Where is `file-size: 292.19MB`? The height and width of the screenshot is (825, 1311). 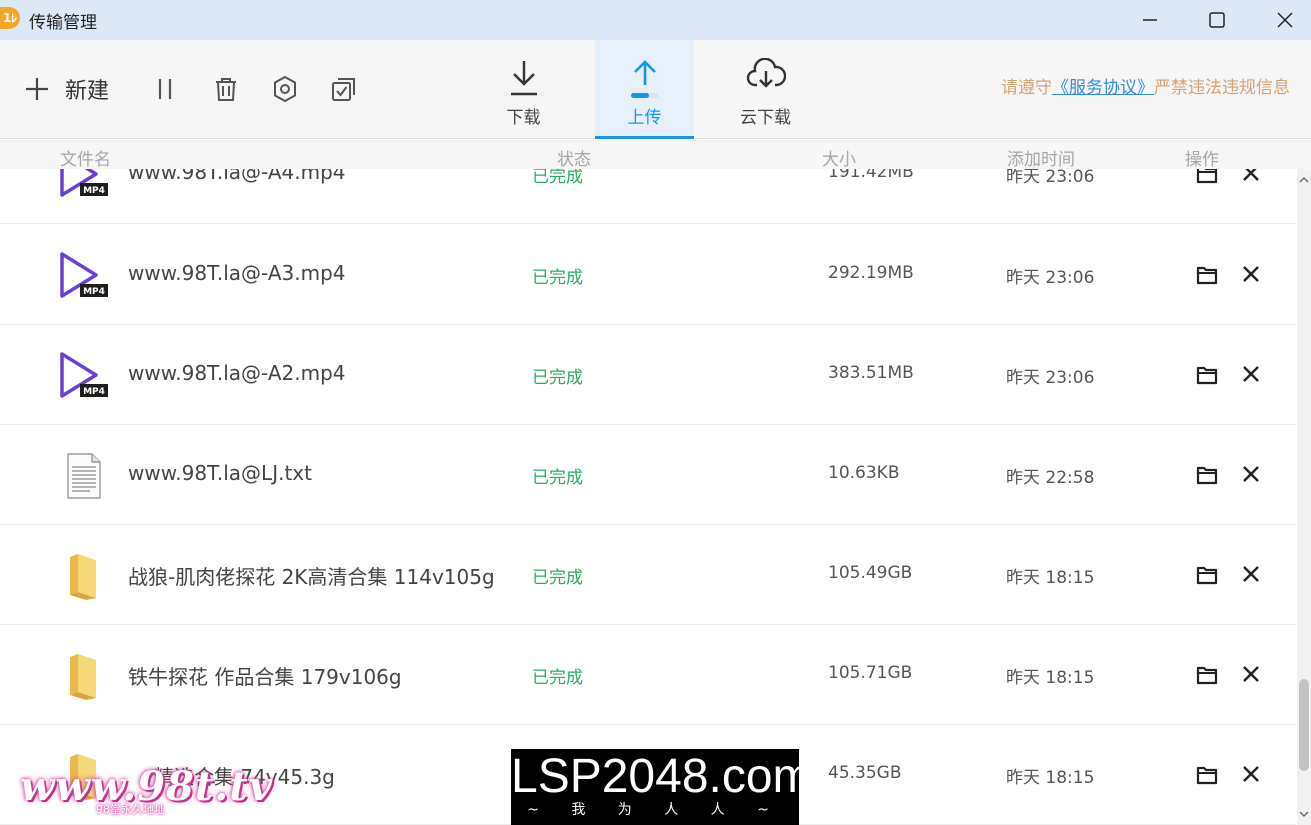 file-size: 292.19MB is located at coordinates (871, 273).